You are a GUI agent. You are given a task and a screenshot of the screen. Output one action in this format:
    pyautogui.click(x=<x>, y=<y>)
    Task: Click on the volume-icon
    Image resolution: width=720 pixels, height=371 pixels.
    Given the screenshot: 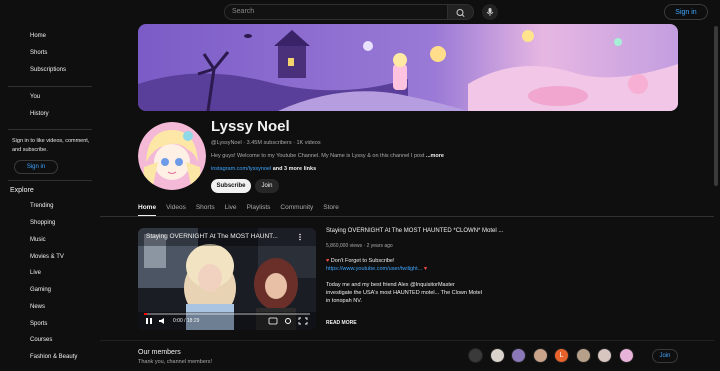 What is the action you would take?
    pyautogui.click(x=163, y=321)
    